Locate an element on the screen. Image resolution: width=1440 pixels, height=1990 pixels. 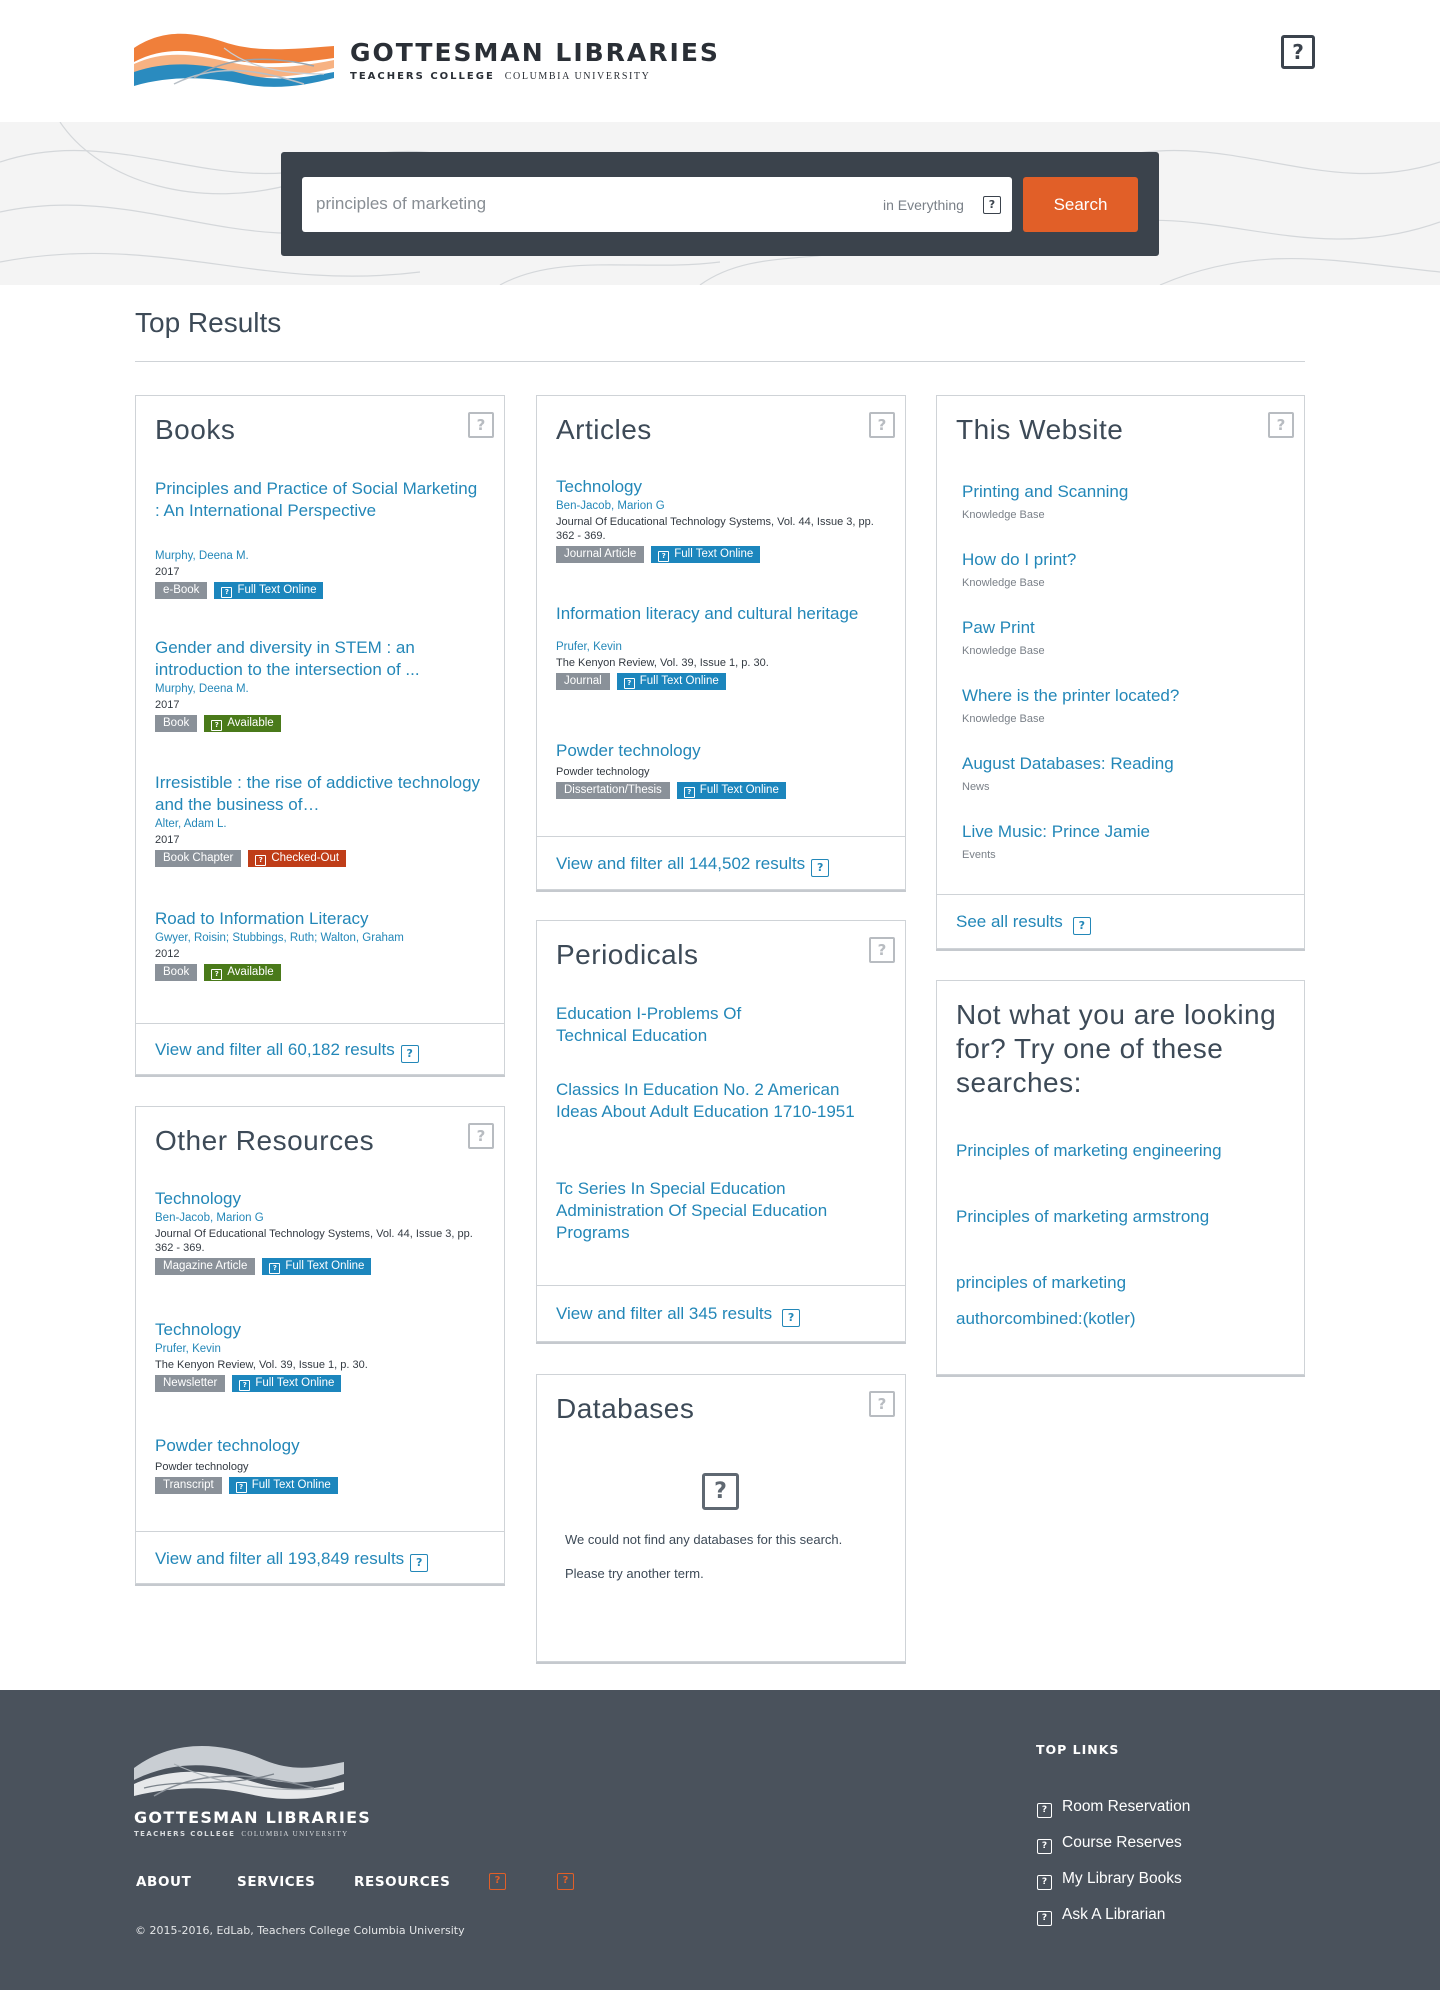
card-title: Databases is located at coordinates (625, 1408).